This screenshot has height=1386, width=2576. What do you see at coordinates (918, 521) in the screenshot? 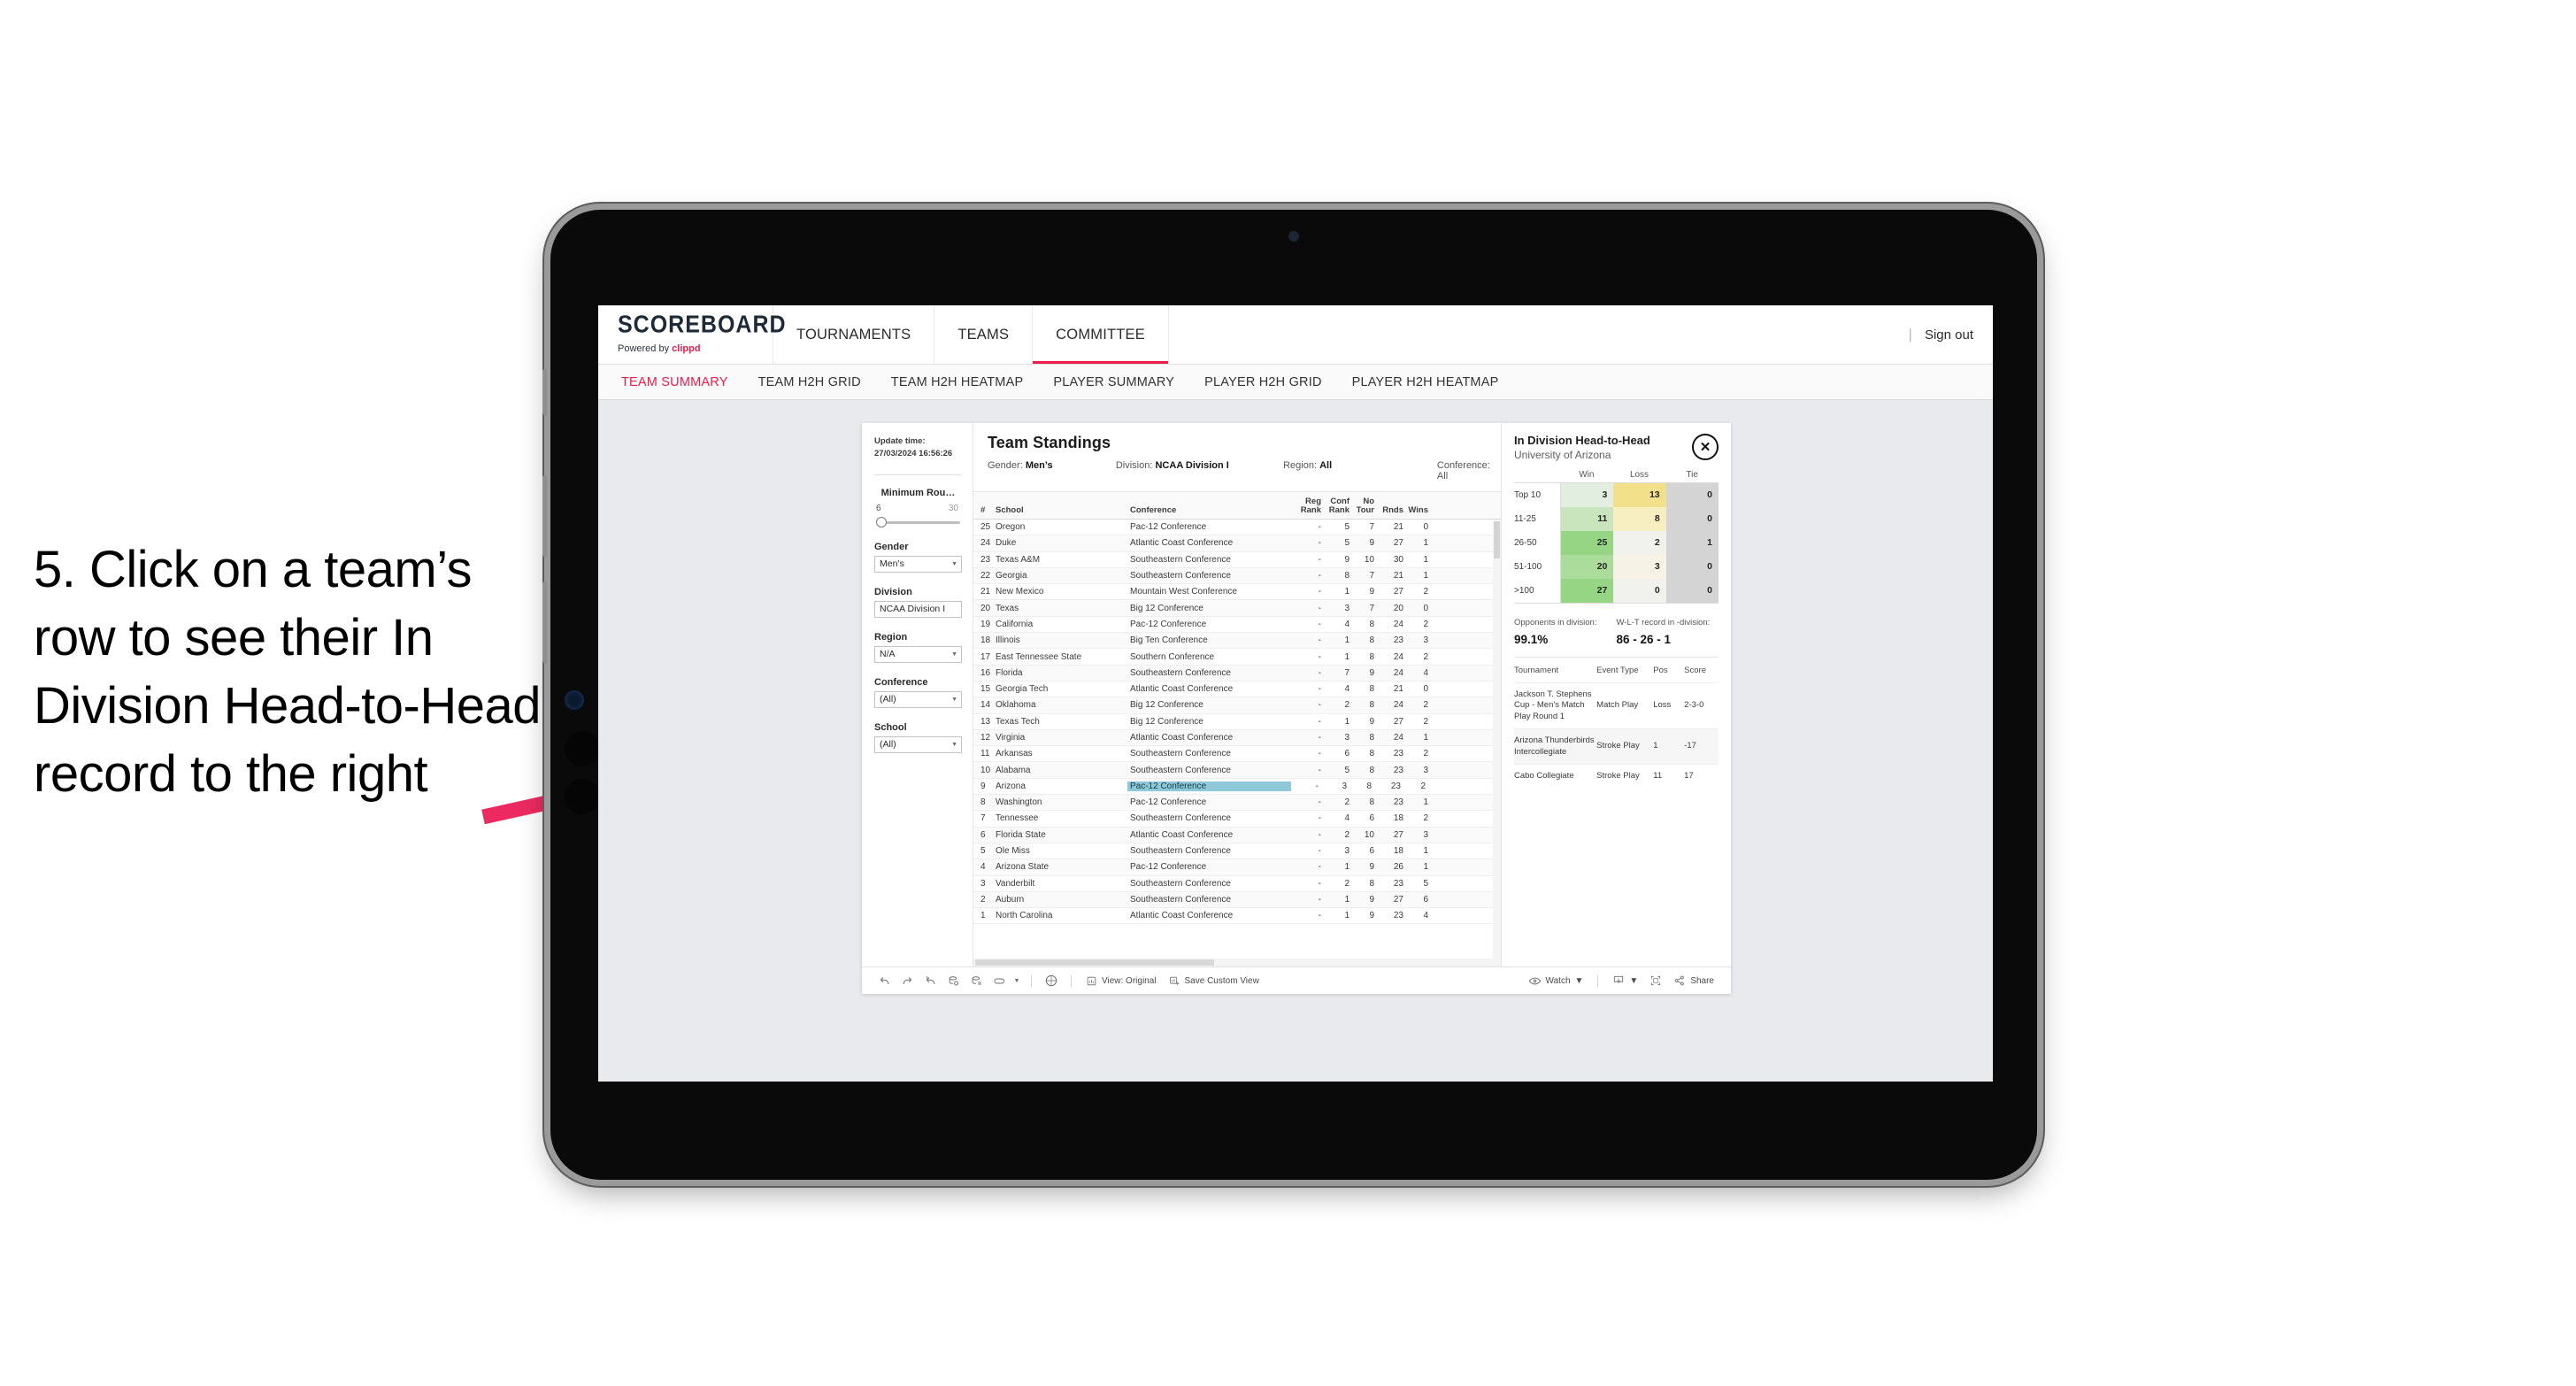
I see `minimum-rounds-slider` at bounding box center [918, 521].